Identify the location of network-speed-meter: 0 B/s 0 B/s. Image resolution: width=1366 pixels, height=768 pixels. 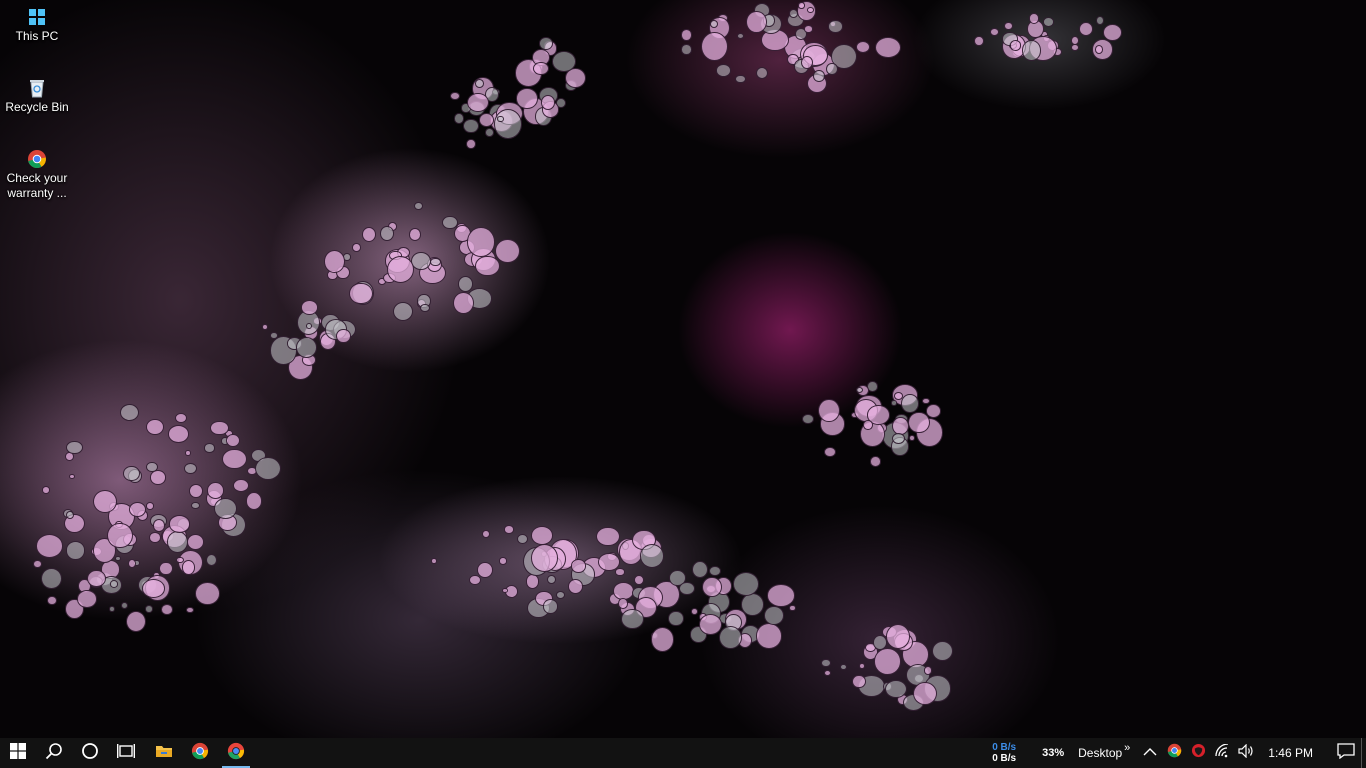
(996, 753).